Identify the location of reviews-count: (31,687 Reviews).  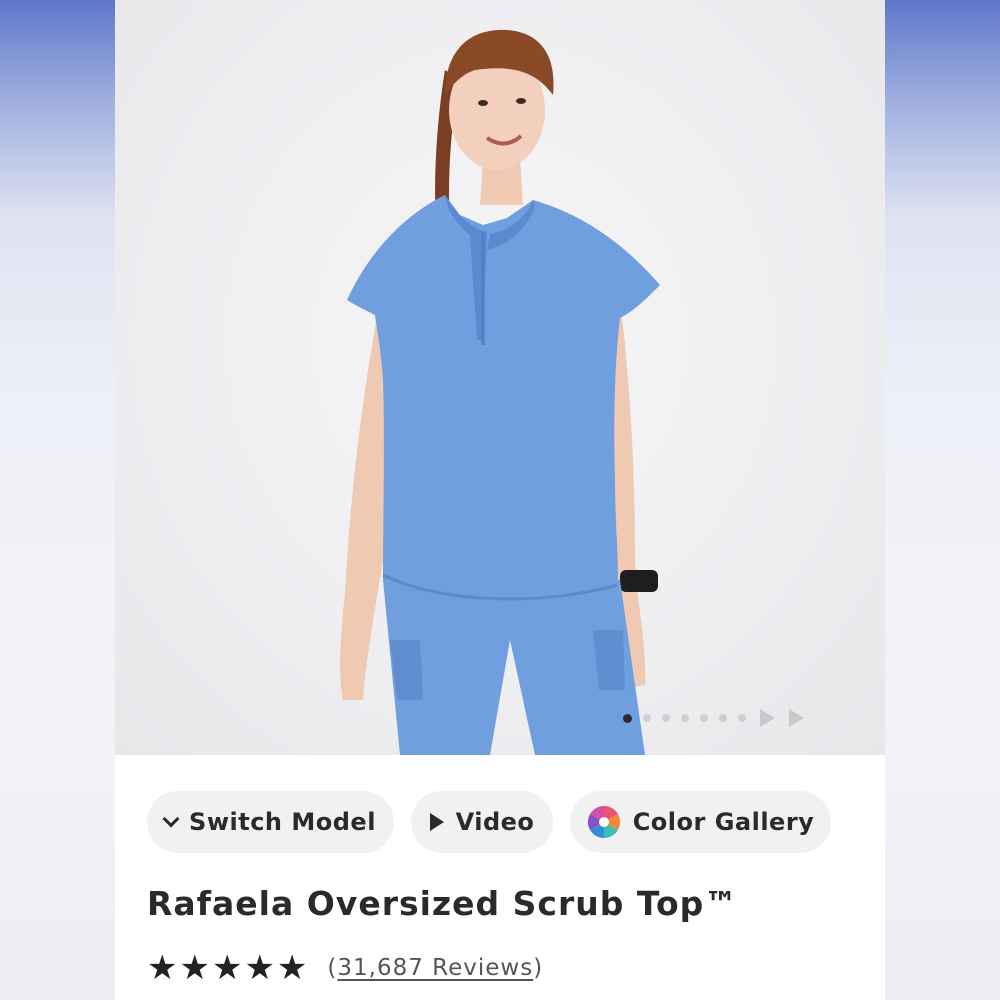
(435, 968).